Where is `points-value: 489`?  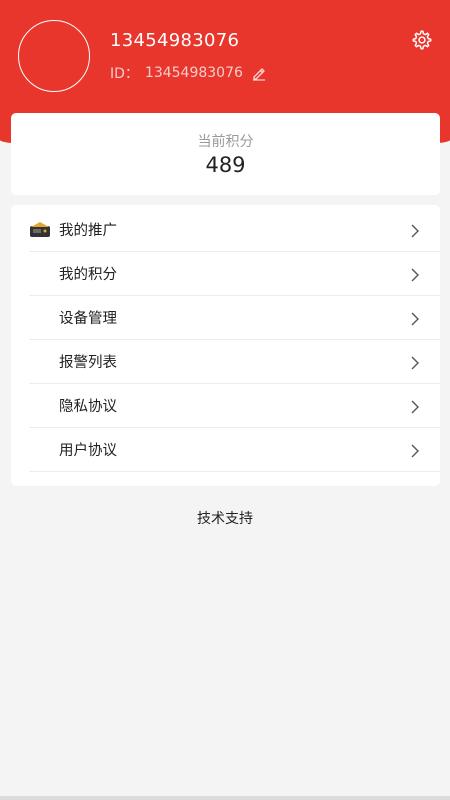 points-value: 489 is located at coordinates (225, 165).